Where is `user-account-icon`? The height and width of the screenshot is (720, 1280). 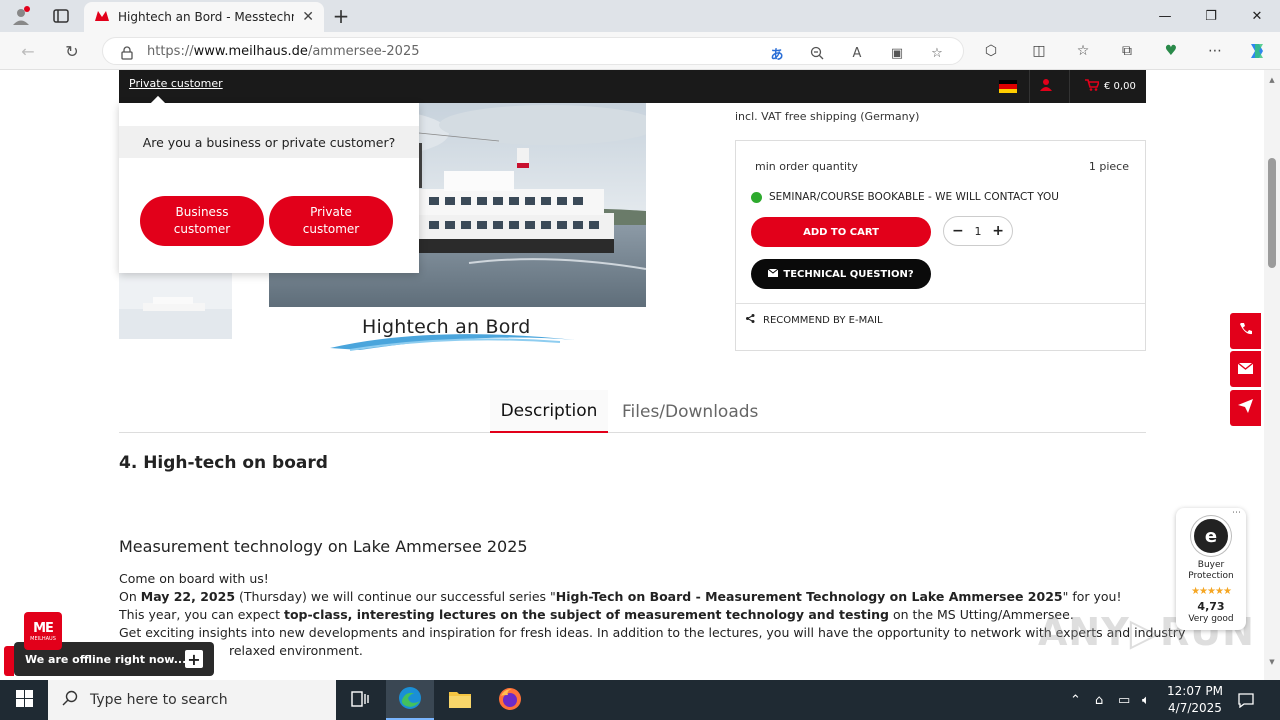
user-account-icon is located at coordinates (1046, 86).